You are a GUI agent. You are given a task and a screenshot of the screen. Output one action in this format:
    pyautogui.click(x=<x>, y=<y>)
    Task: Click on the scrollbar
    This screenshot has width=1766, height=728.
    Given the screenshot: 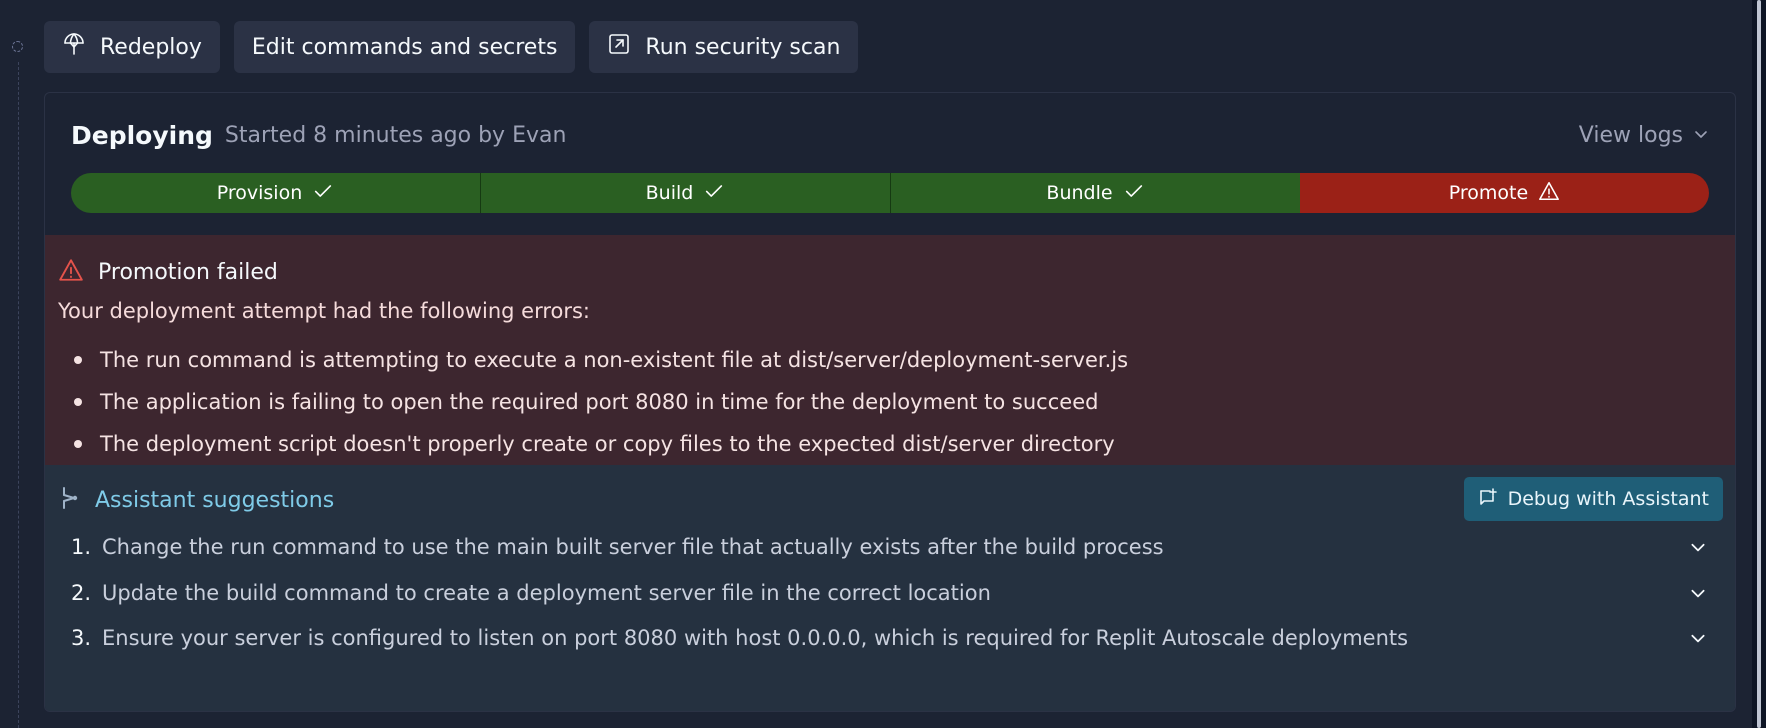 What is the action you would take?
    pyautogui.click(x=1759, y=364)
    